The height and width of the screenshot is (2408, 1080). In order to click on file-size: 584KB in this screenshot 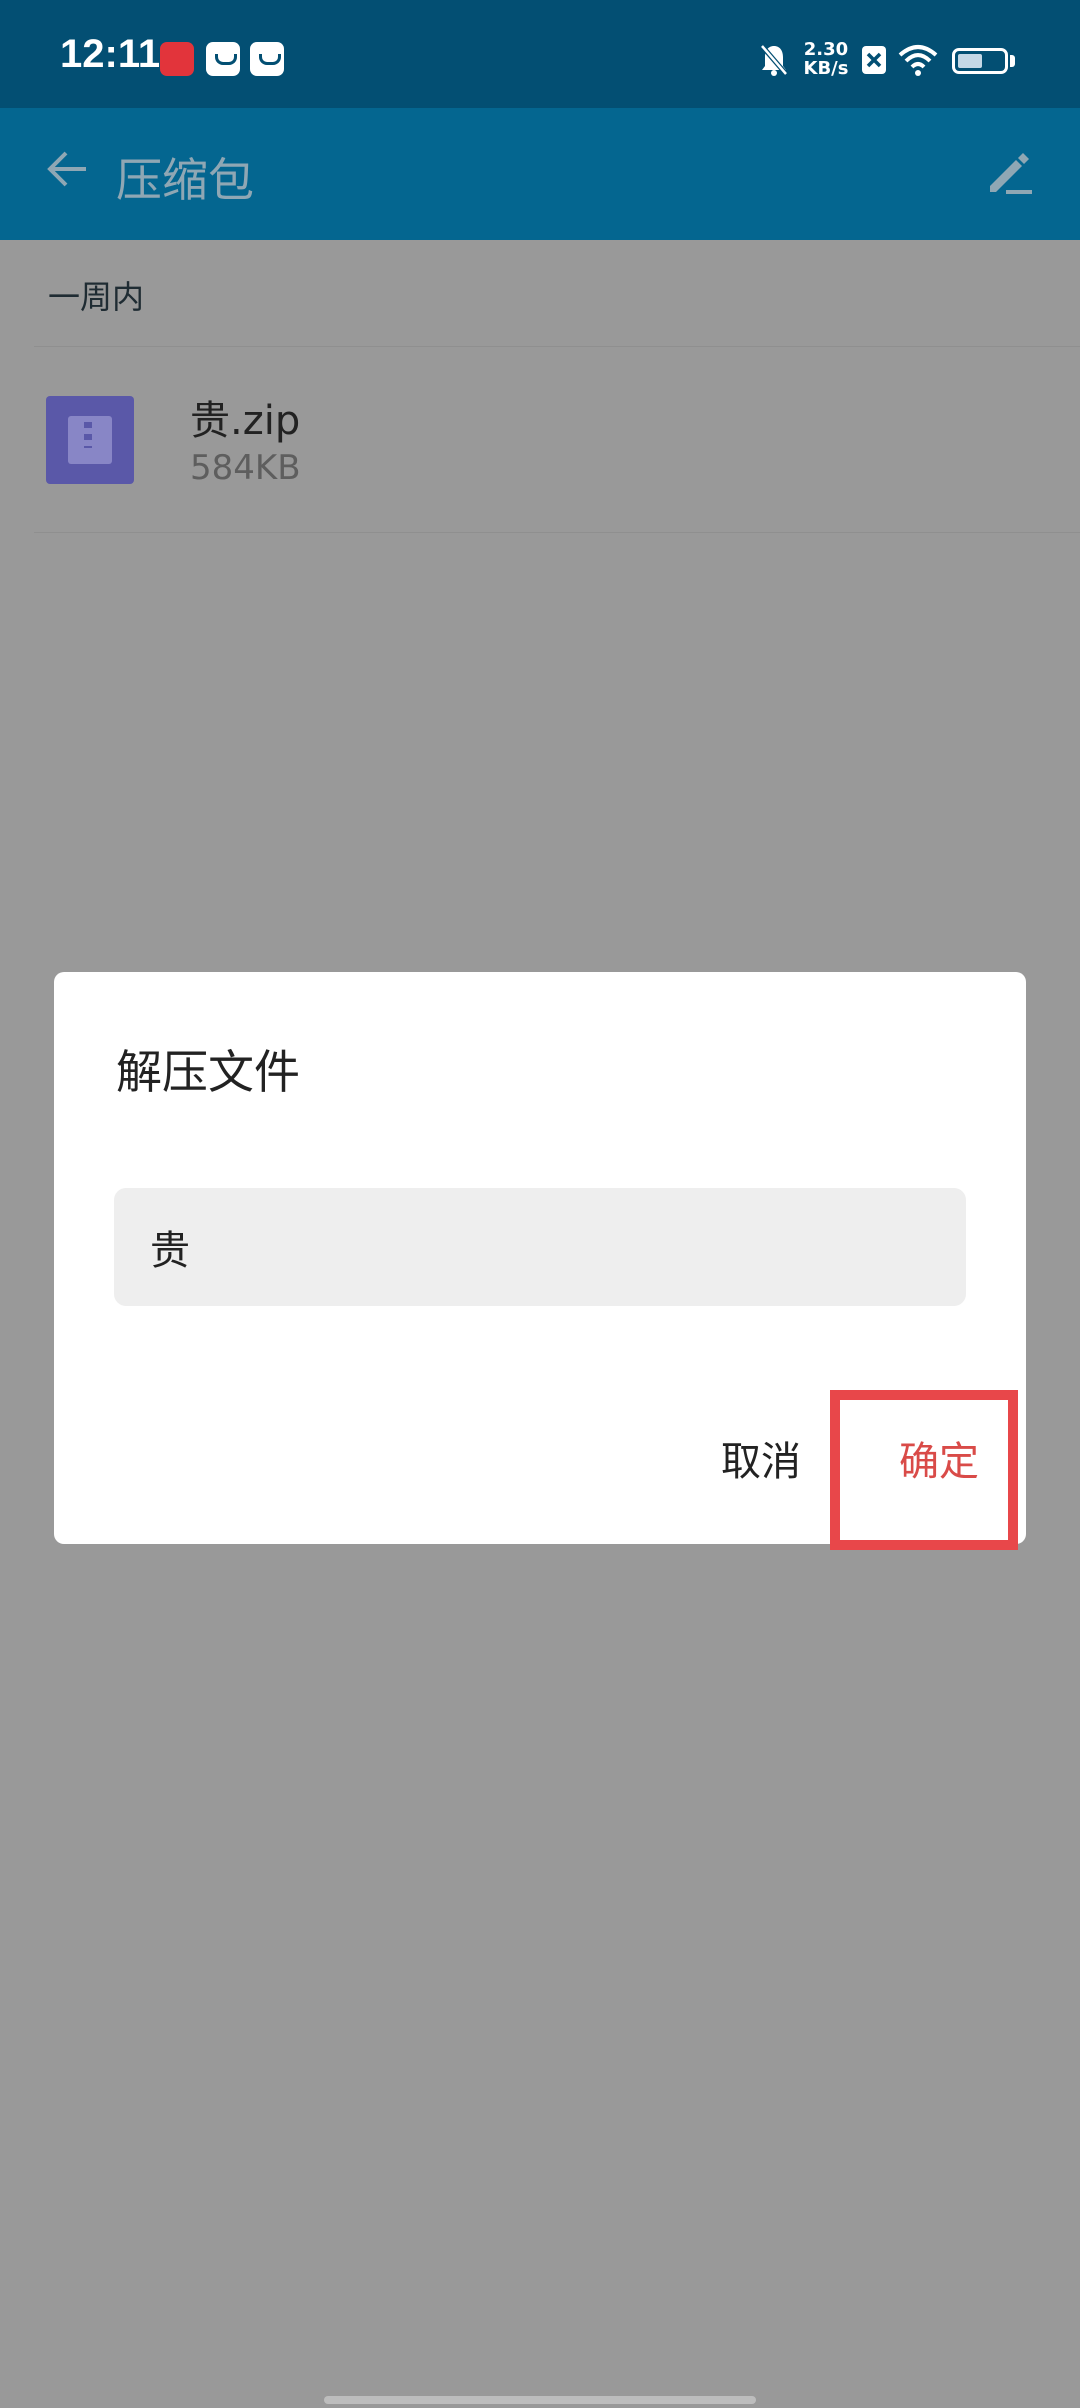, I will do `click(245, 468)`.